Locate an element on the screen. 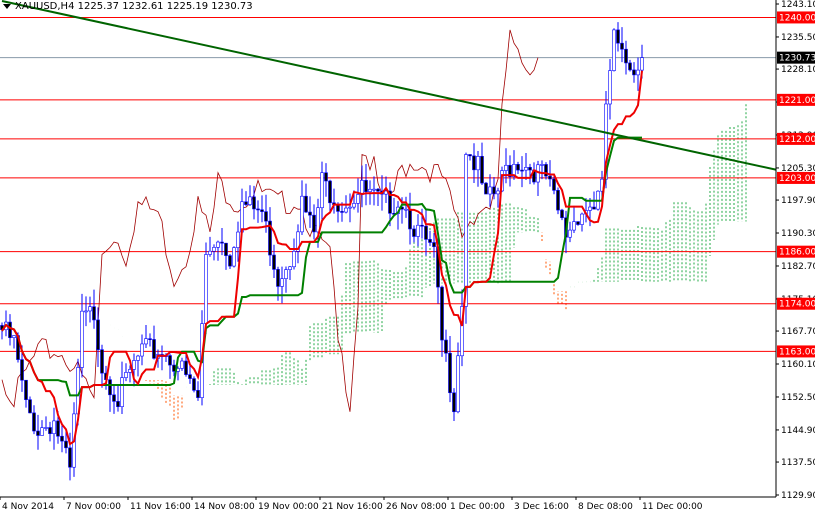 This screenshot has height=516, width=815. level-price-label: 1163.00 is located at coordinates (797, 352).